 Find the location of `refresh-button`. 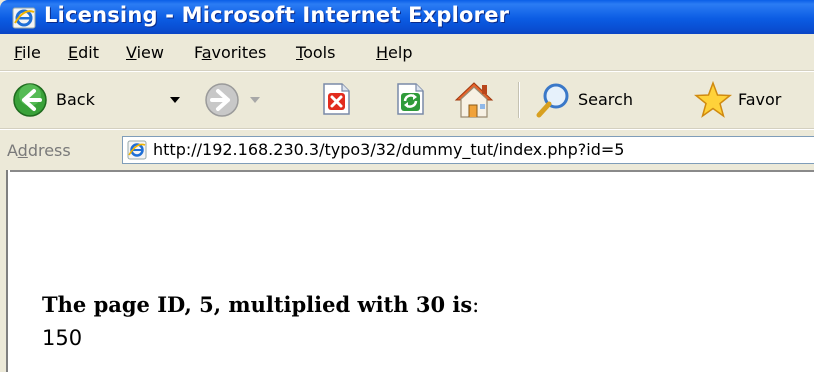

refresh-button is located at coordinates (411, 100).